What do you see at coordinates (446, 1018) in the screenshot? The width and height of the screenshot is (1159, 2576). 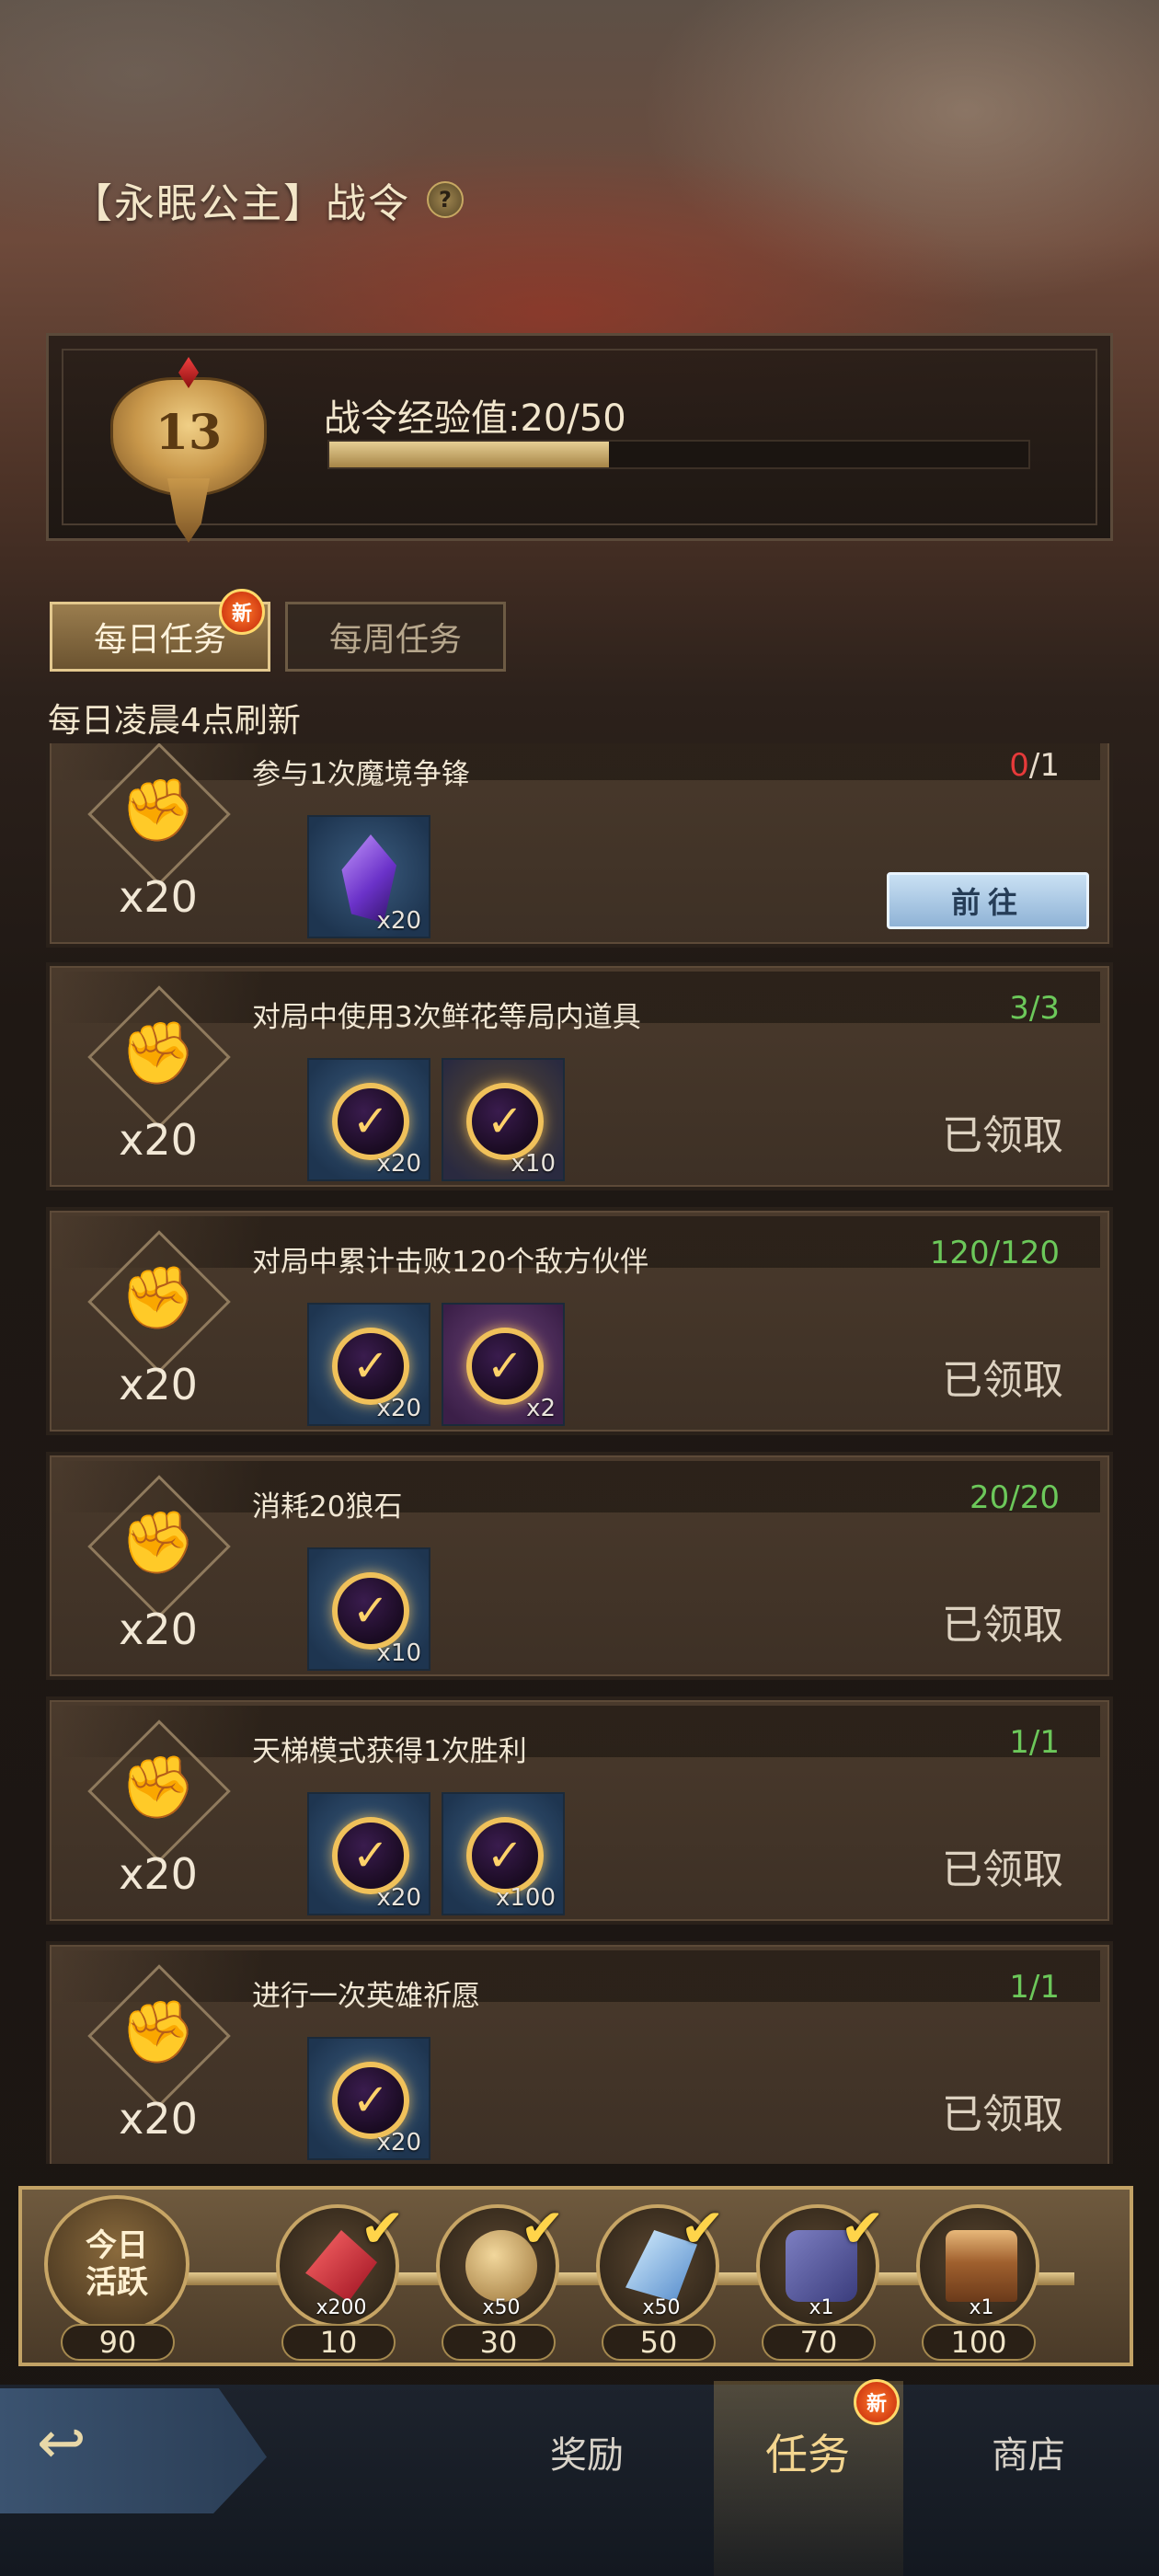 I see `task-title: 对局中使用3次鲜花等局内道具` at bounding box center [446, 1018].